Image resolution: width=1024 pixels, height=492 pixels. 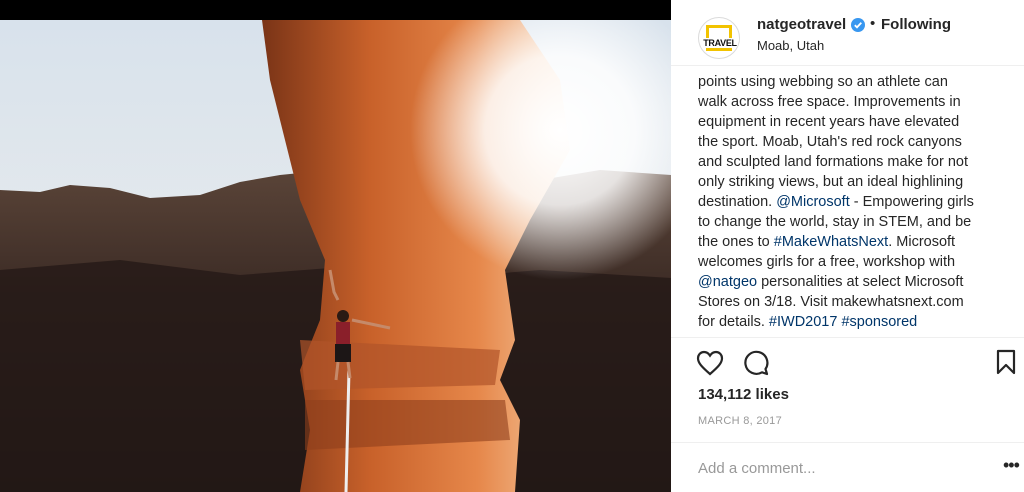 I want to click on following-button: Following, so click(x=916, y=24).